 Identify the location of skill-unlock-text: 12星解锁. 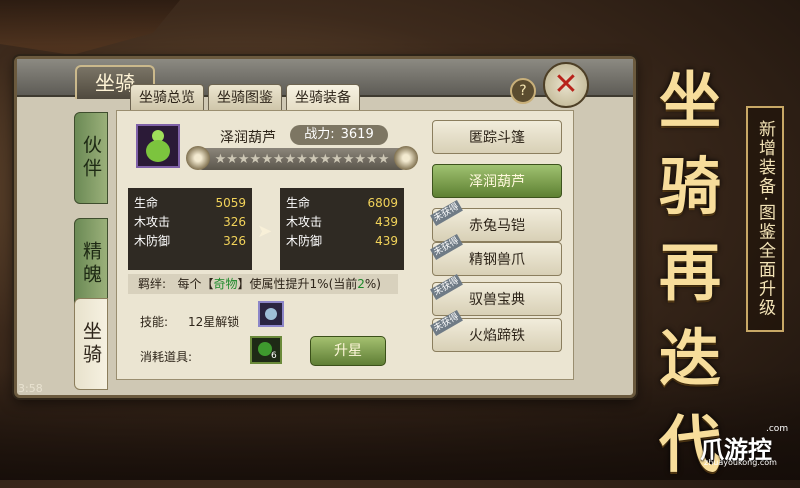
(214, 322).